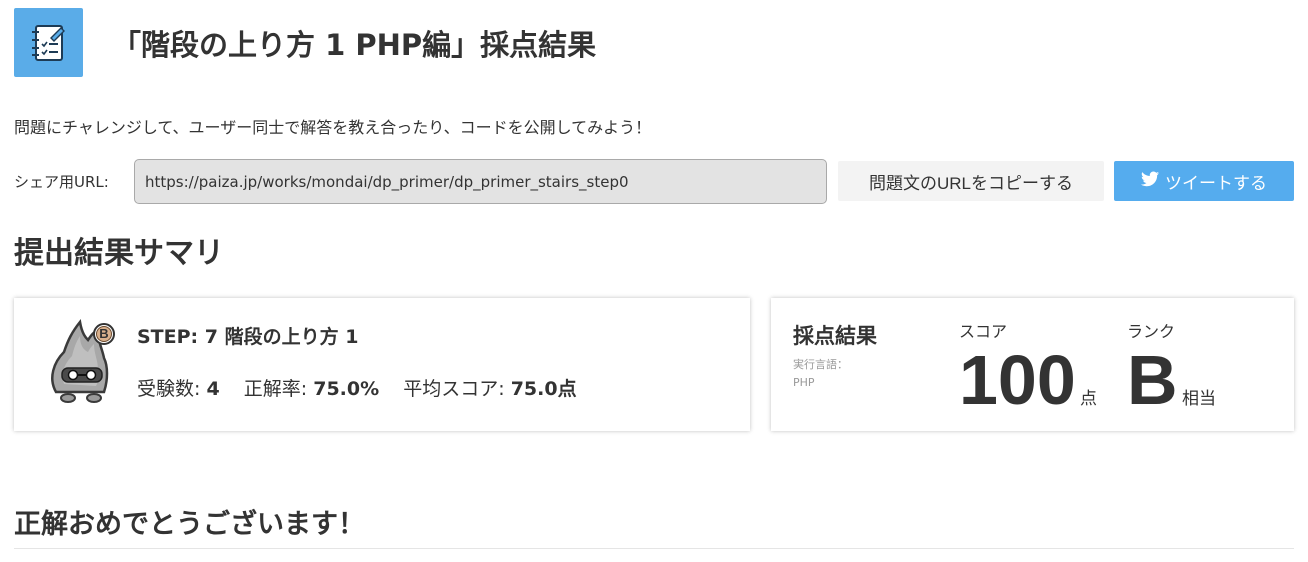  I want to click on score-result-card: 採点結果 実行言語： PHP スコア 100 点 ランク B 相当, so click(1032, 364).